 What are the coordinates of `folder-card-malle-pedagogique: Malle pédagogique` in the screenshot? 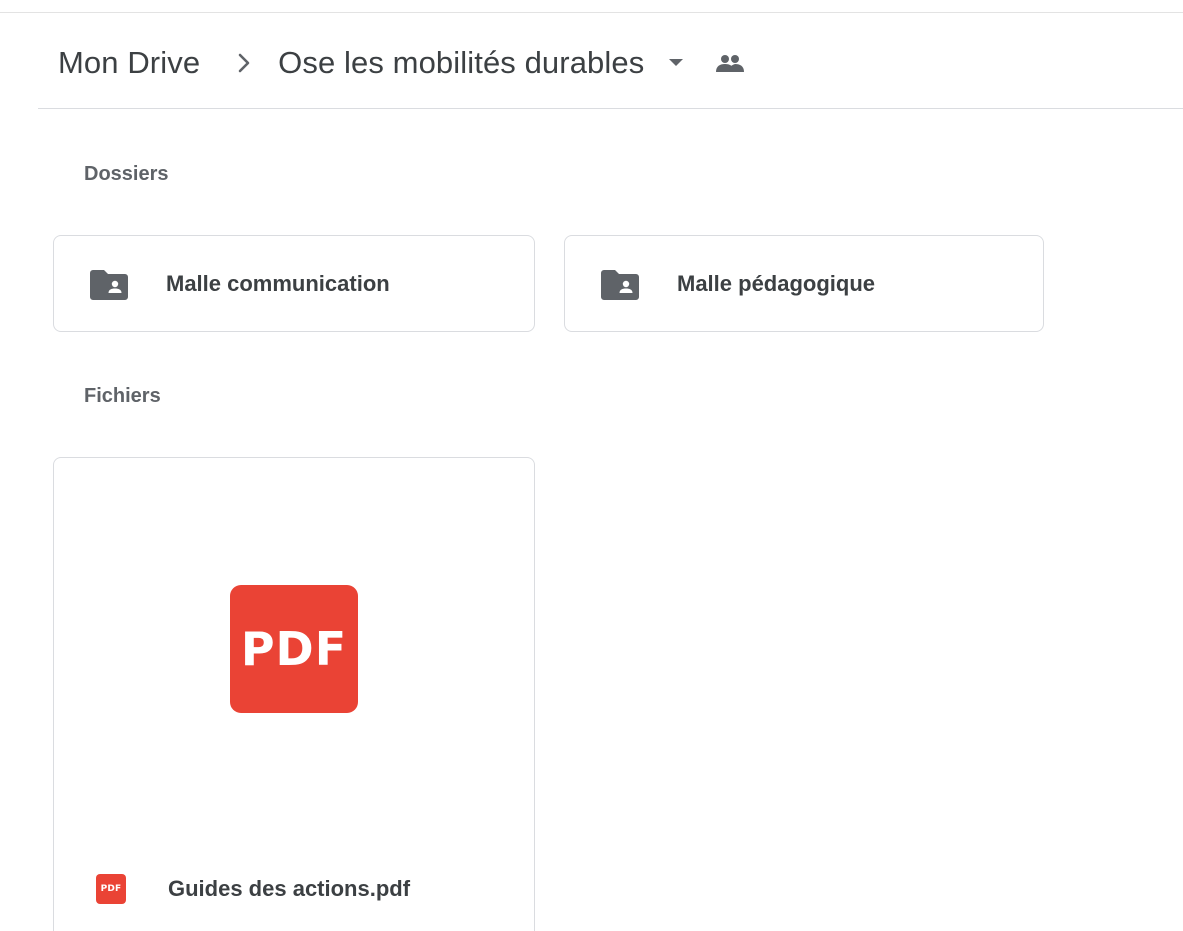 It's located at (804, 283).